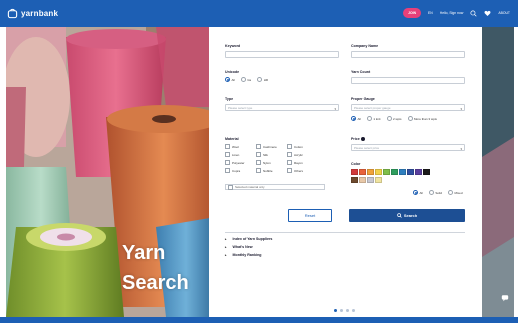 The width and height of the screenshot is (518, 323). Describe the element at coordinates (268, 170) in the screenshot. I see `checkbox-label: Nubble` at that location.